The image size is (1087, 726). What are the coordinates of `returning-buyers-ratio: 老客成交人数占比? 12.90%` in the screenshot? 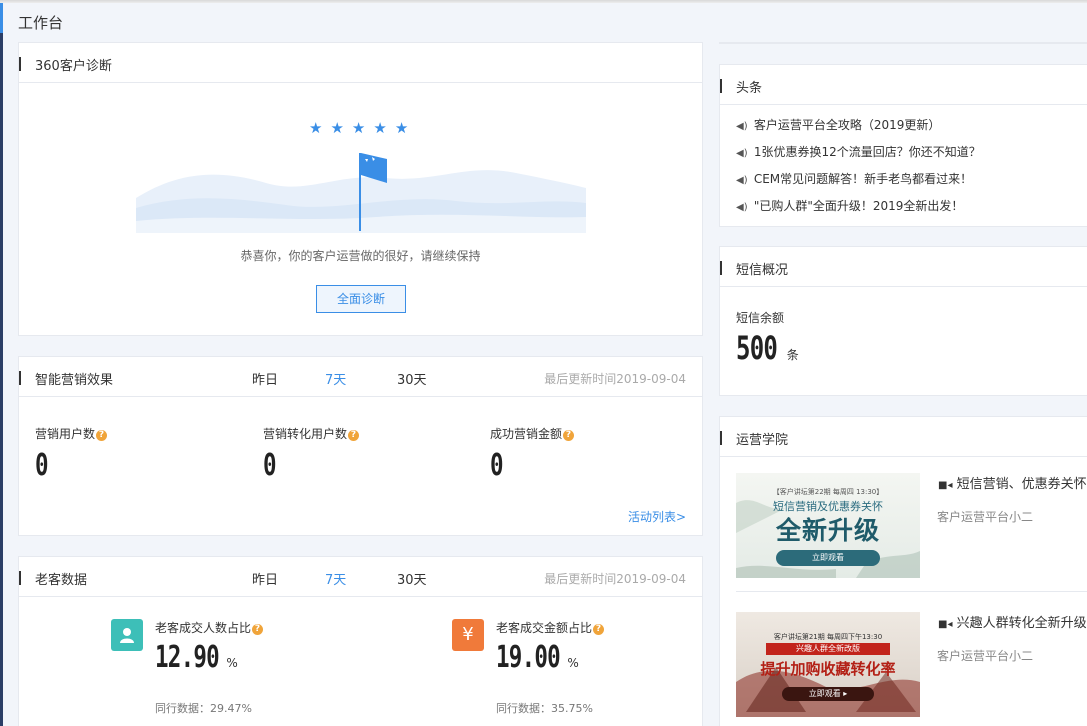 It's located at (209, 647).